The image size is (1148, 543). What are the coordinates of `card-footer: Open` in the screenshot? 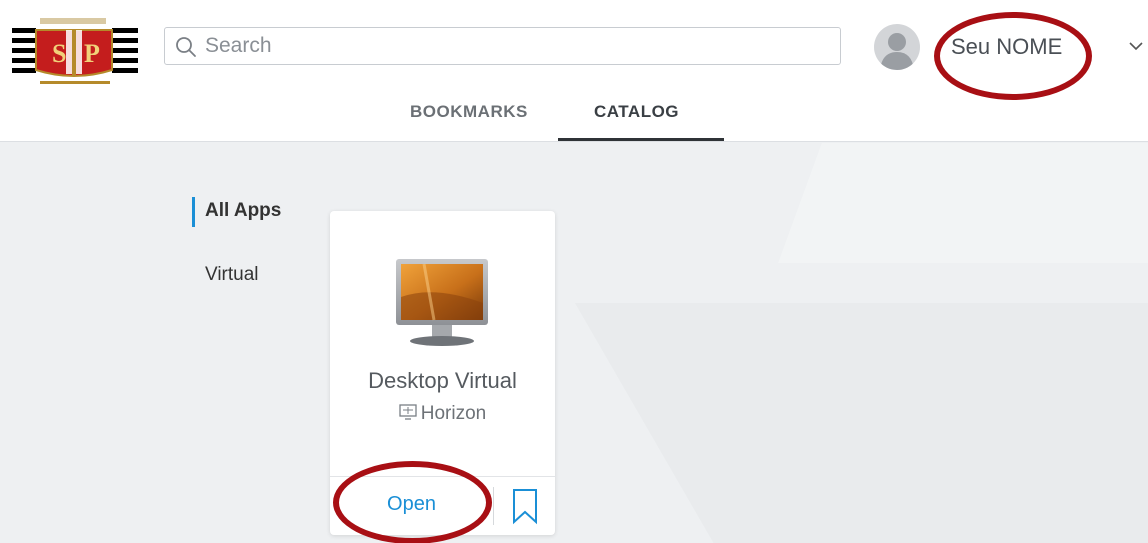 It's located at (442, 505).